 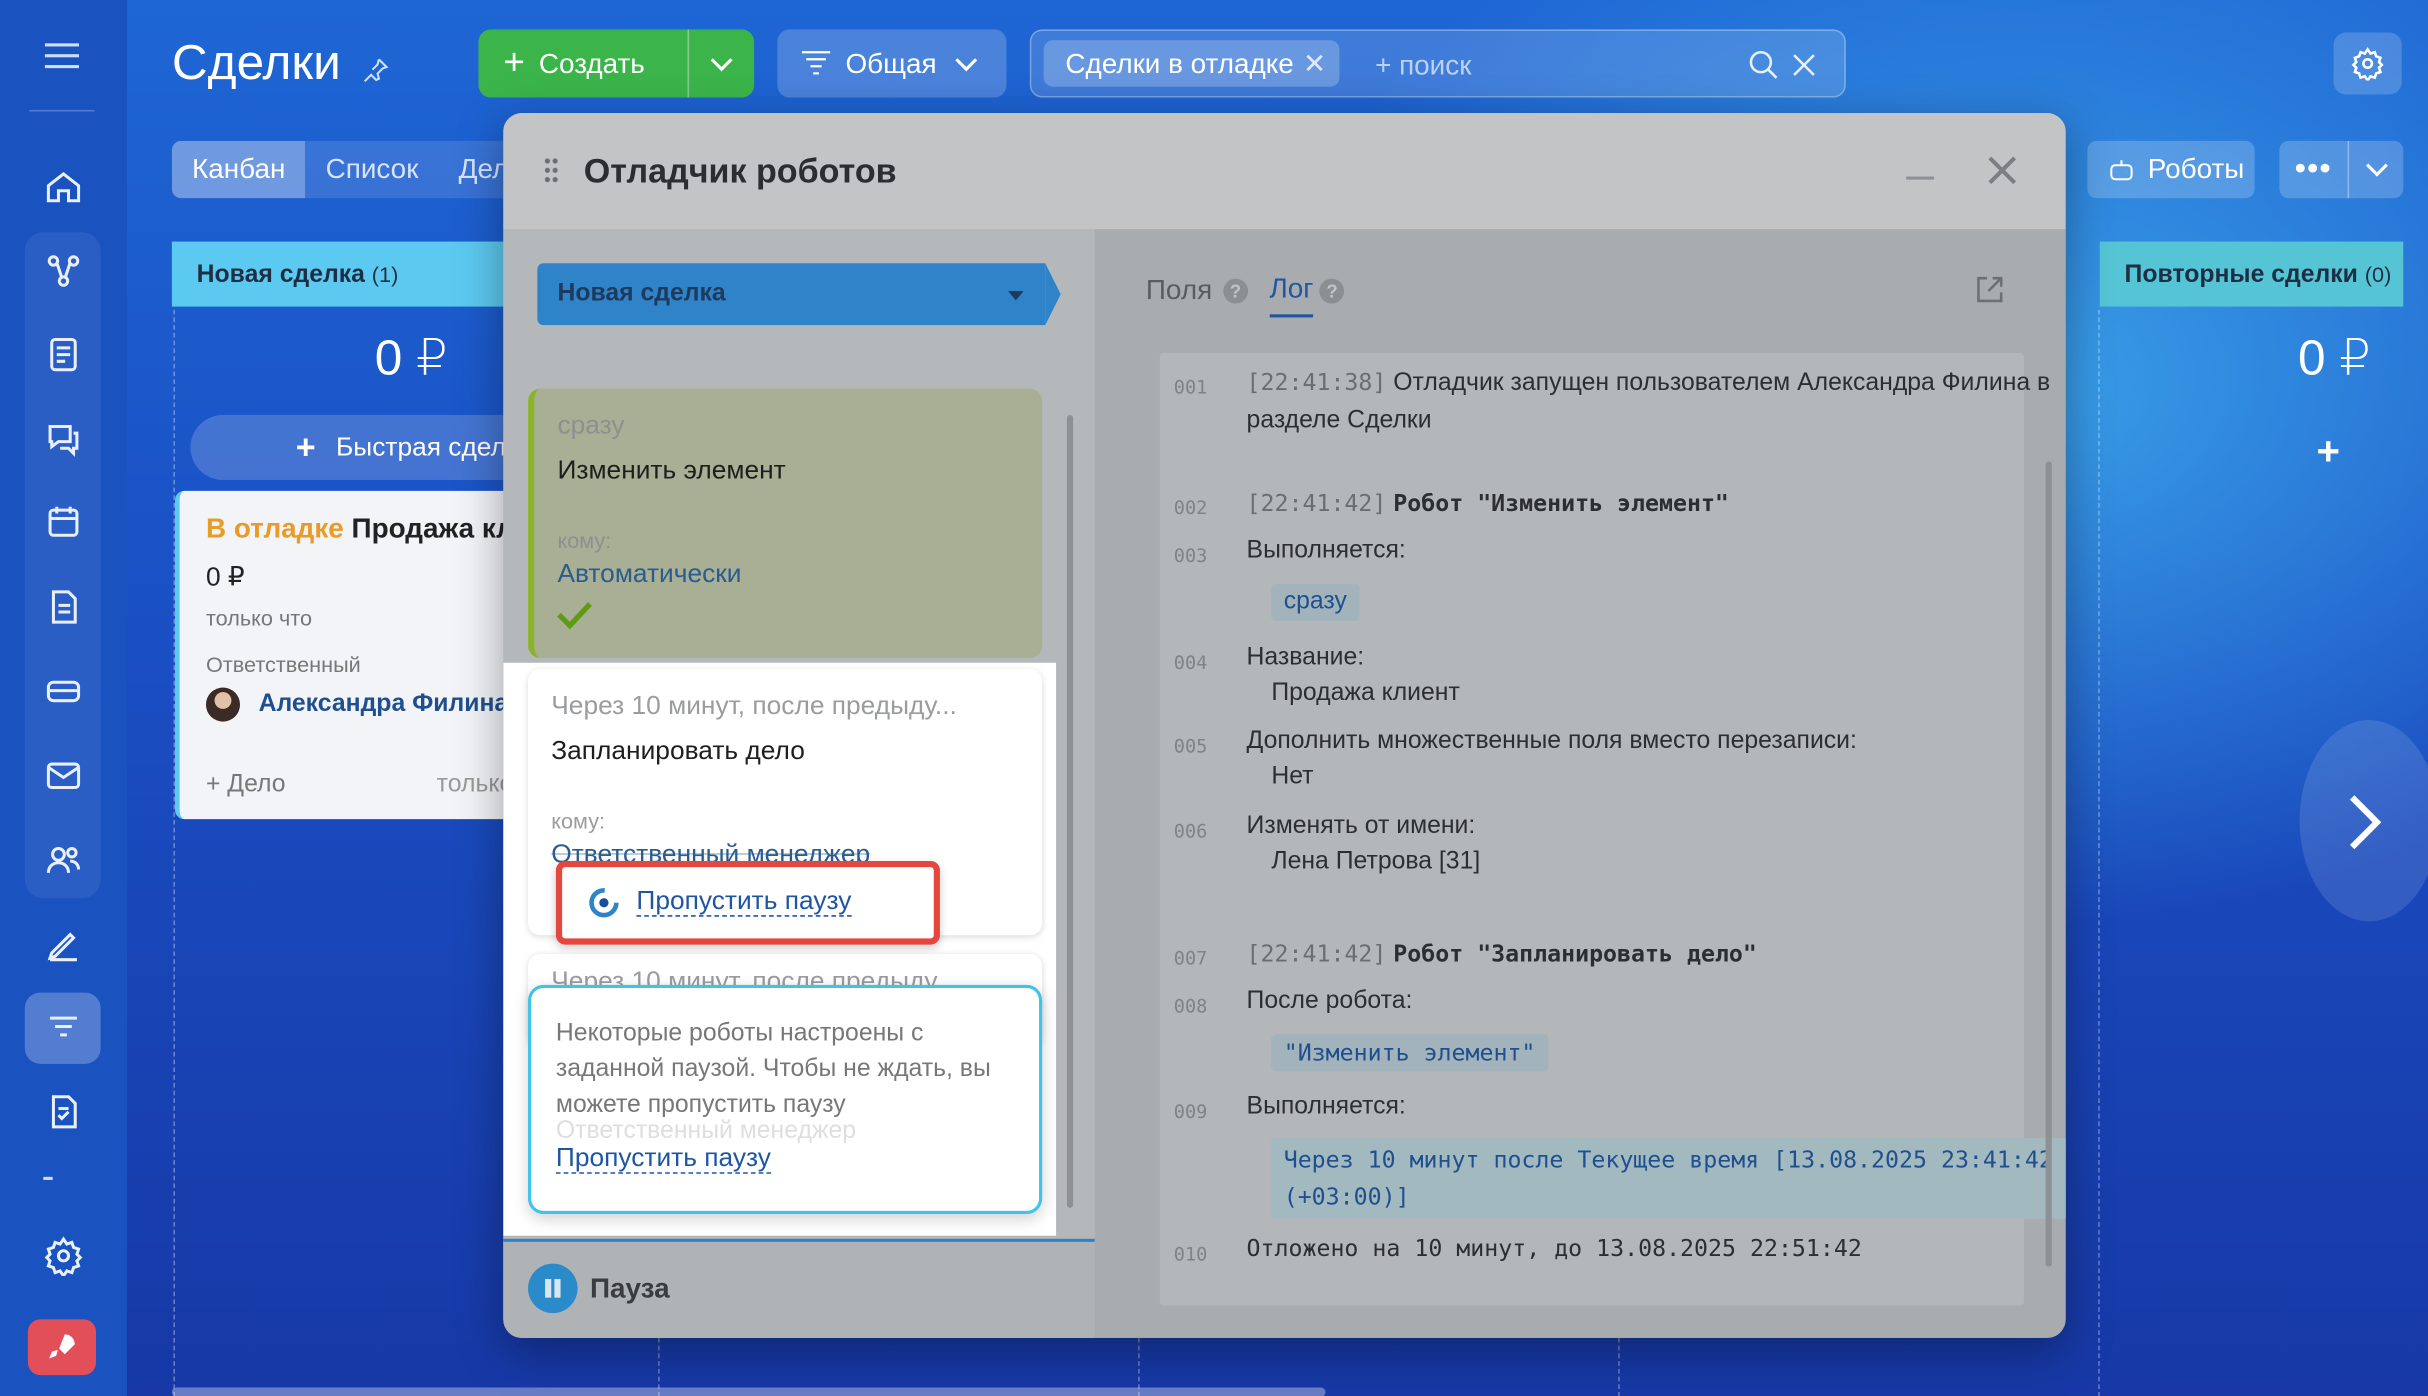 What do you see at coordinates (799, 294) in the screenshot?
I see `stage-selector: Новая сделка` at bounding box center [799, 294].